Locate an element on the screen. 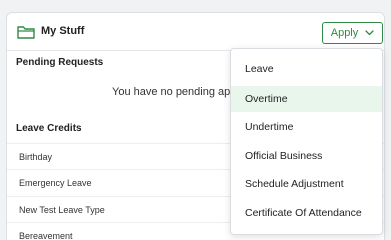  leave-type-label: Bereavement is located at coordinates (46, 235).